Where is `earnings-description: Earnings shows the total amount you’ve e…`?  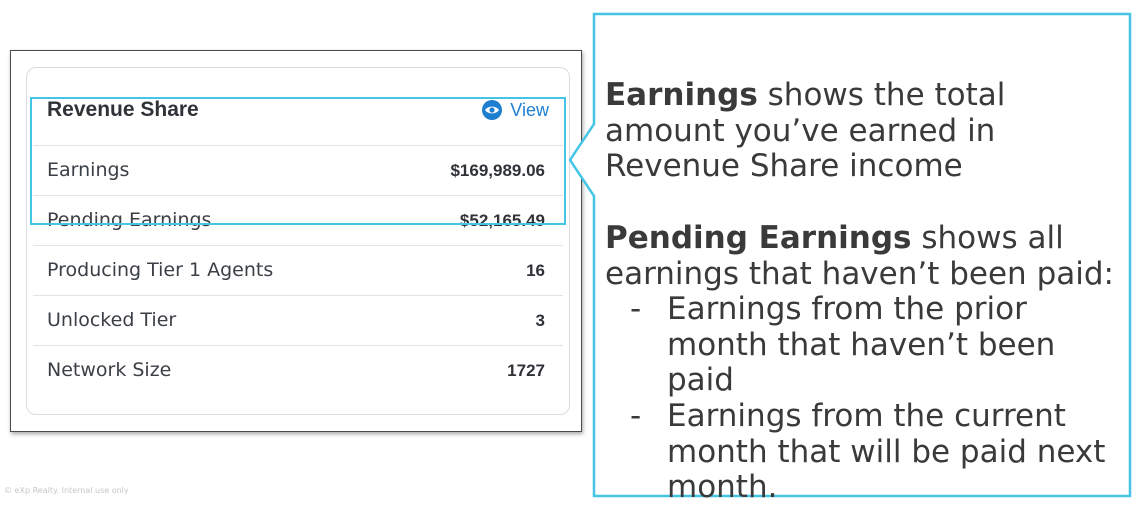
earnings-description: Earnings shows the total amount you’ve e… is located at coordinates (862, 131).